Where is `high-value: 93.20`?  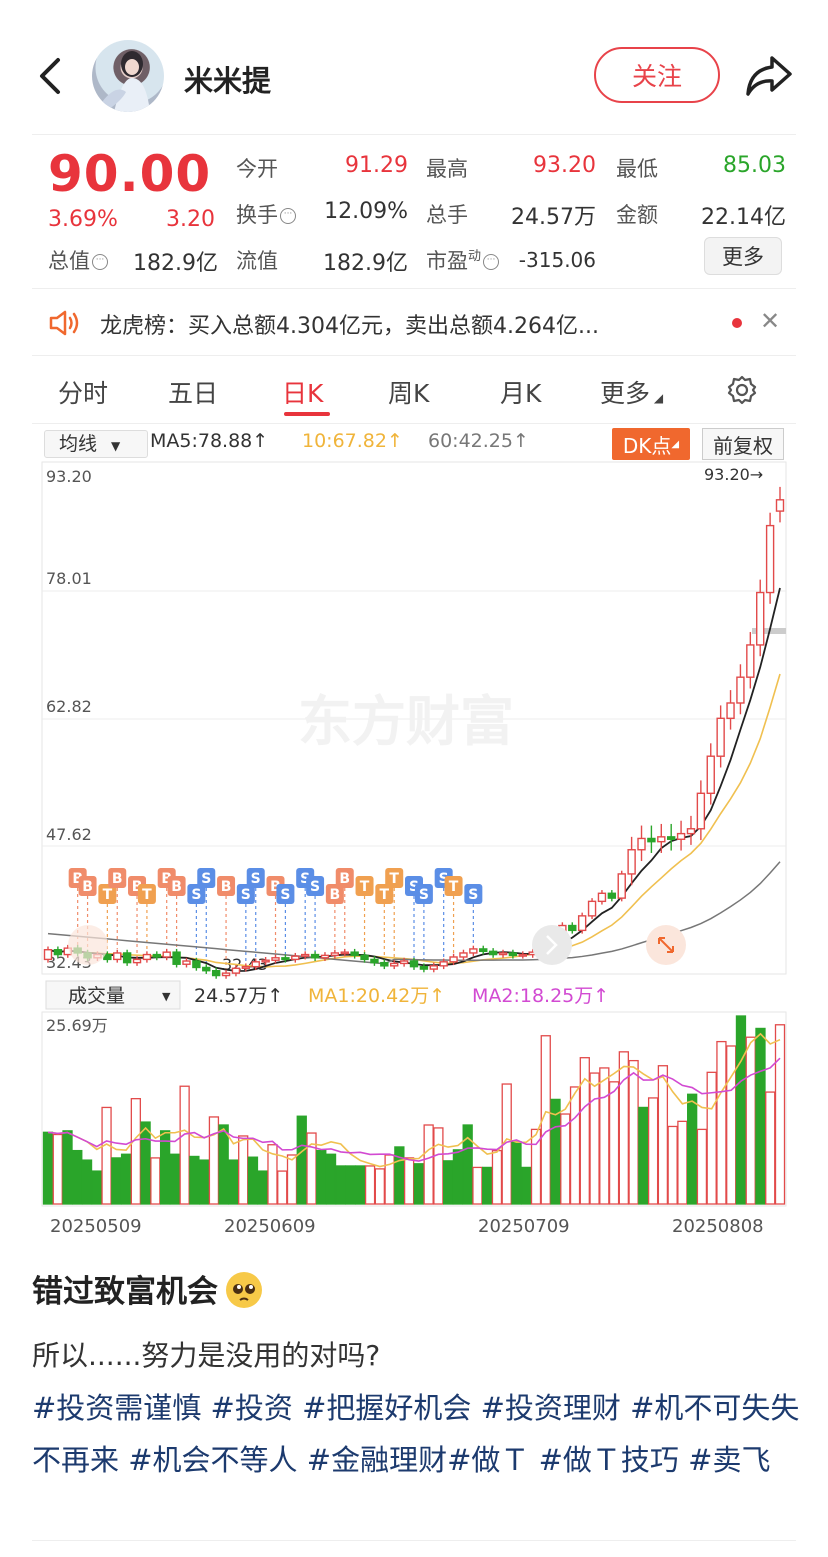 high-value: 93.20 is located at coordinates (564, 165).